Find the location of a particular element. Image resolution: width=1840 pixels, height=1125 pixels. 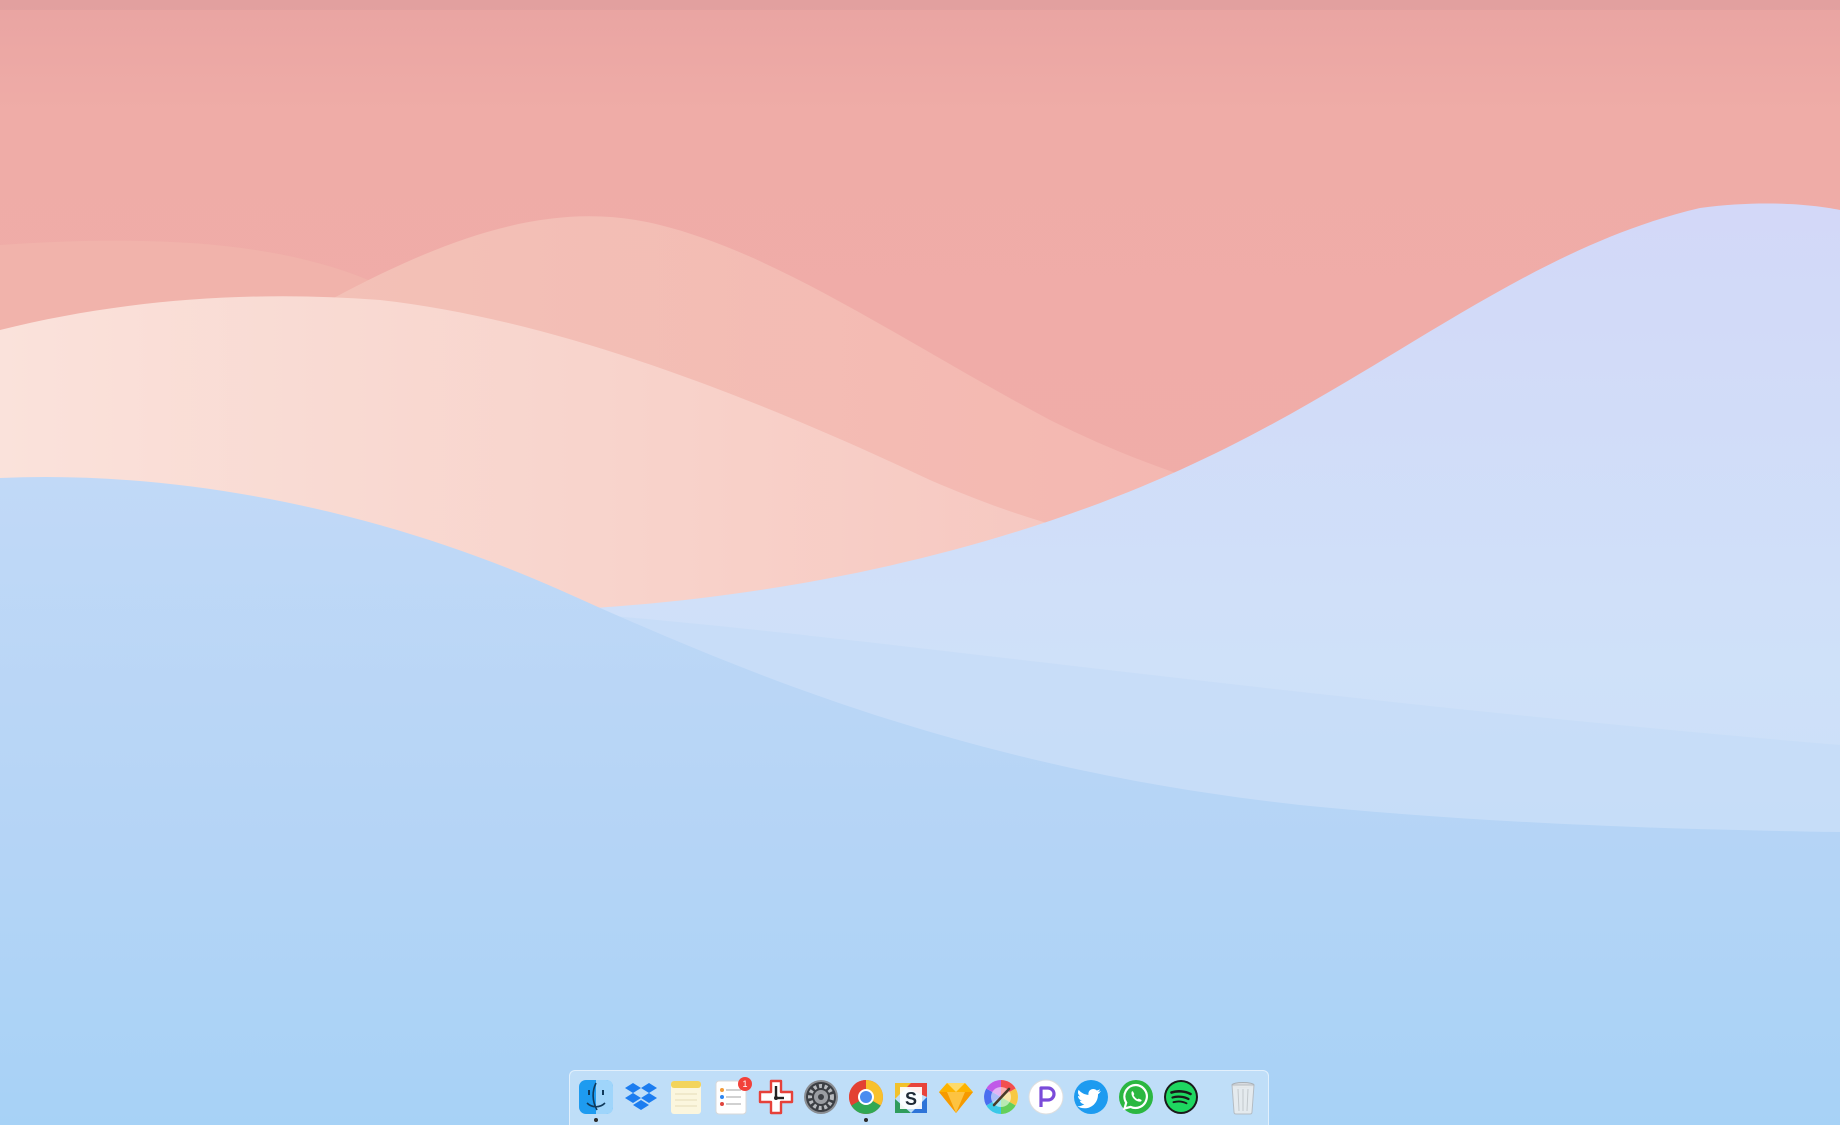

dock-item-spotify is located at coordinates (1181, 1101).